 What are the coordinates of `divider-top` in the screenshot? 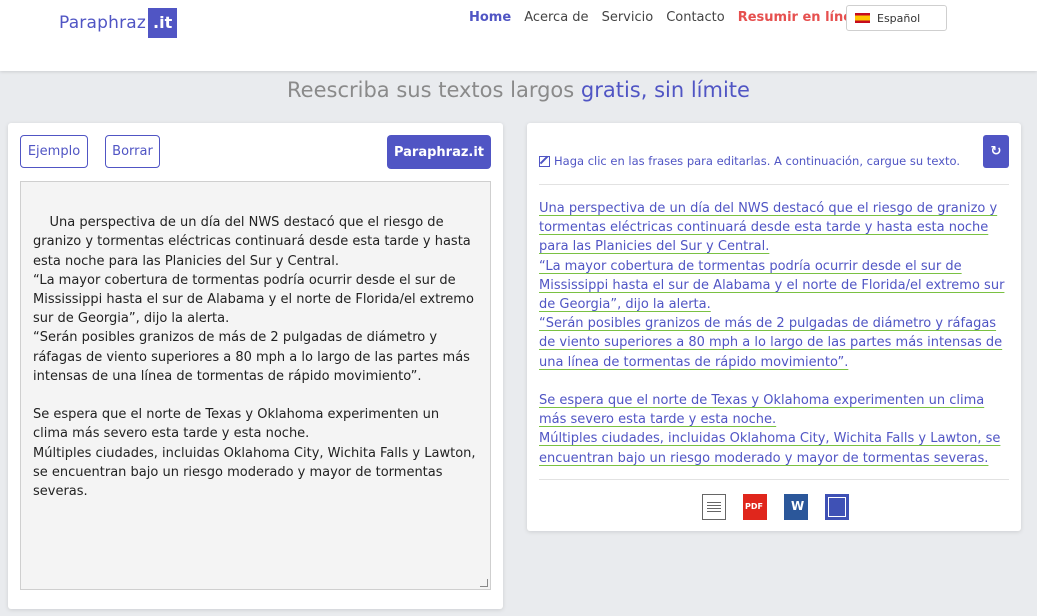 It's located at (774, 184).